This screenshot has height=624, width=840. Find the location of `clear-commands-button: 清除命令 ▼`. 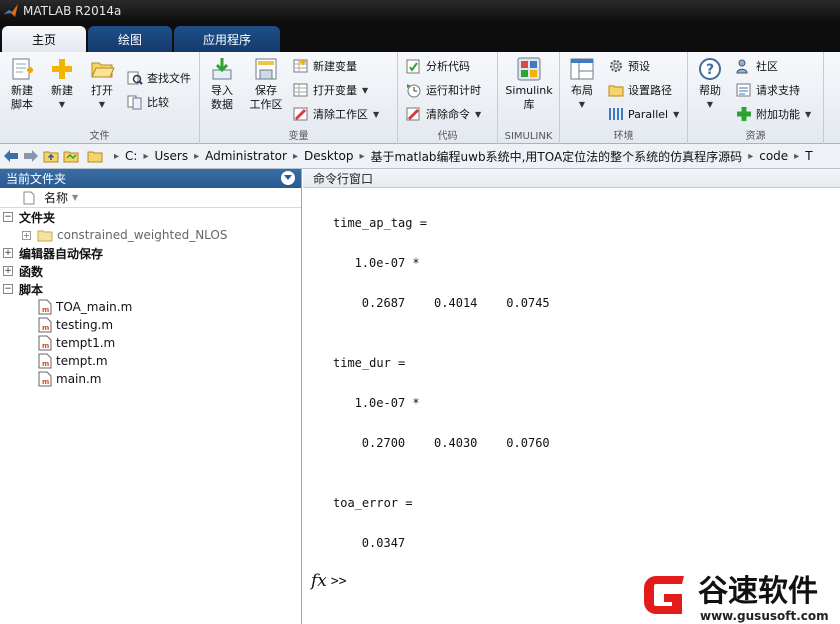

clear-commands-button: 清除命令 ▼ is located at coordinates (443, 114).